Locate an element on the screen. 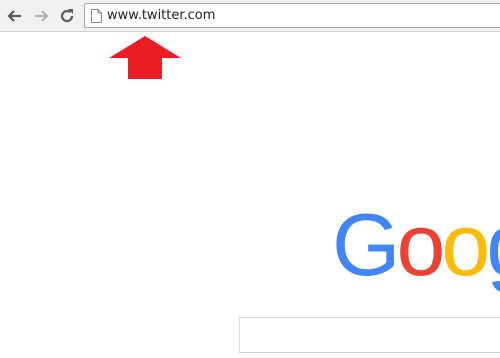 Image resolution: width=500 pixels, height=358 pixels. arrow-left-icon is located at coordinates (14, 16).